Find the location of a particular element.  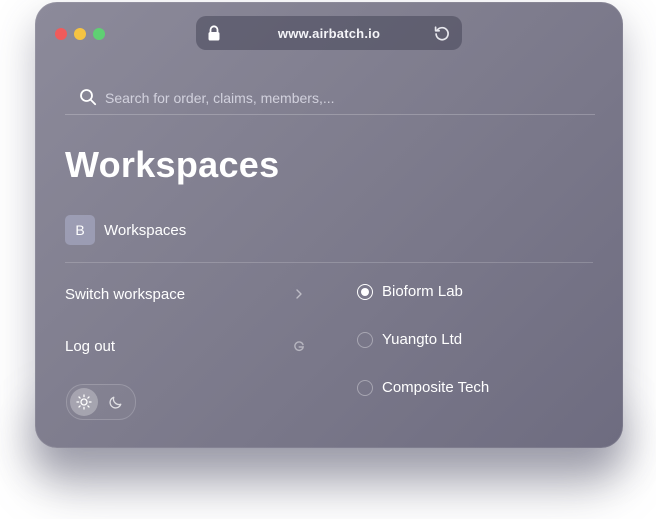

minimize-window-button is located at coordinates (80, 34).